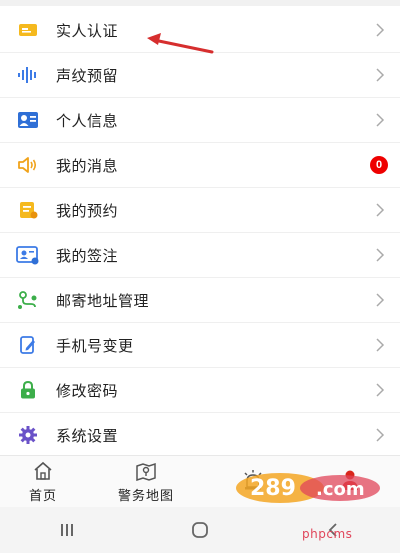  What do you see at coordinates (200, 3) in the screenshot?
I see `top-strip` at bounding box center [200, 3].